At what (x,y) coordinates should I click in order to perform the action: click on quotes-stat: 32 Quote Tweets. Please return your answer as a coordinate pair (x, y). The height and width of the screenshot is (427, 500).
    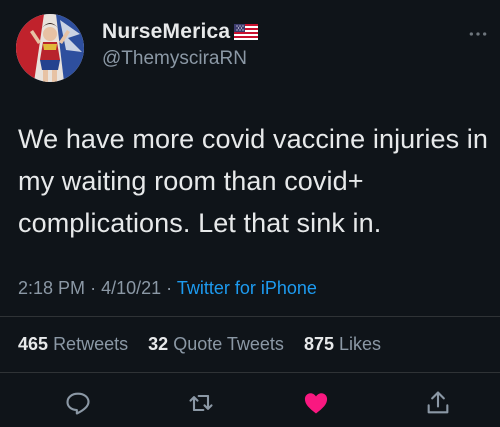
    Looking at the image, I should click on (218, 344).